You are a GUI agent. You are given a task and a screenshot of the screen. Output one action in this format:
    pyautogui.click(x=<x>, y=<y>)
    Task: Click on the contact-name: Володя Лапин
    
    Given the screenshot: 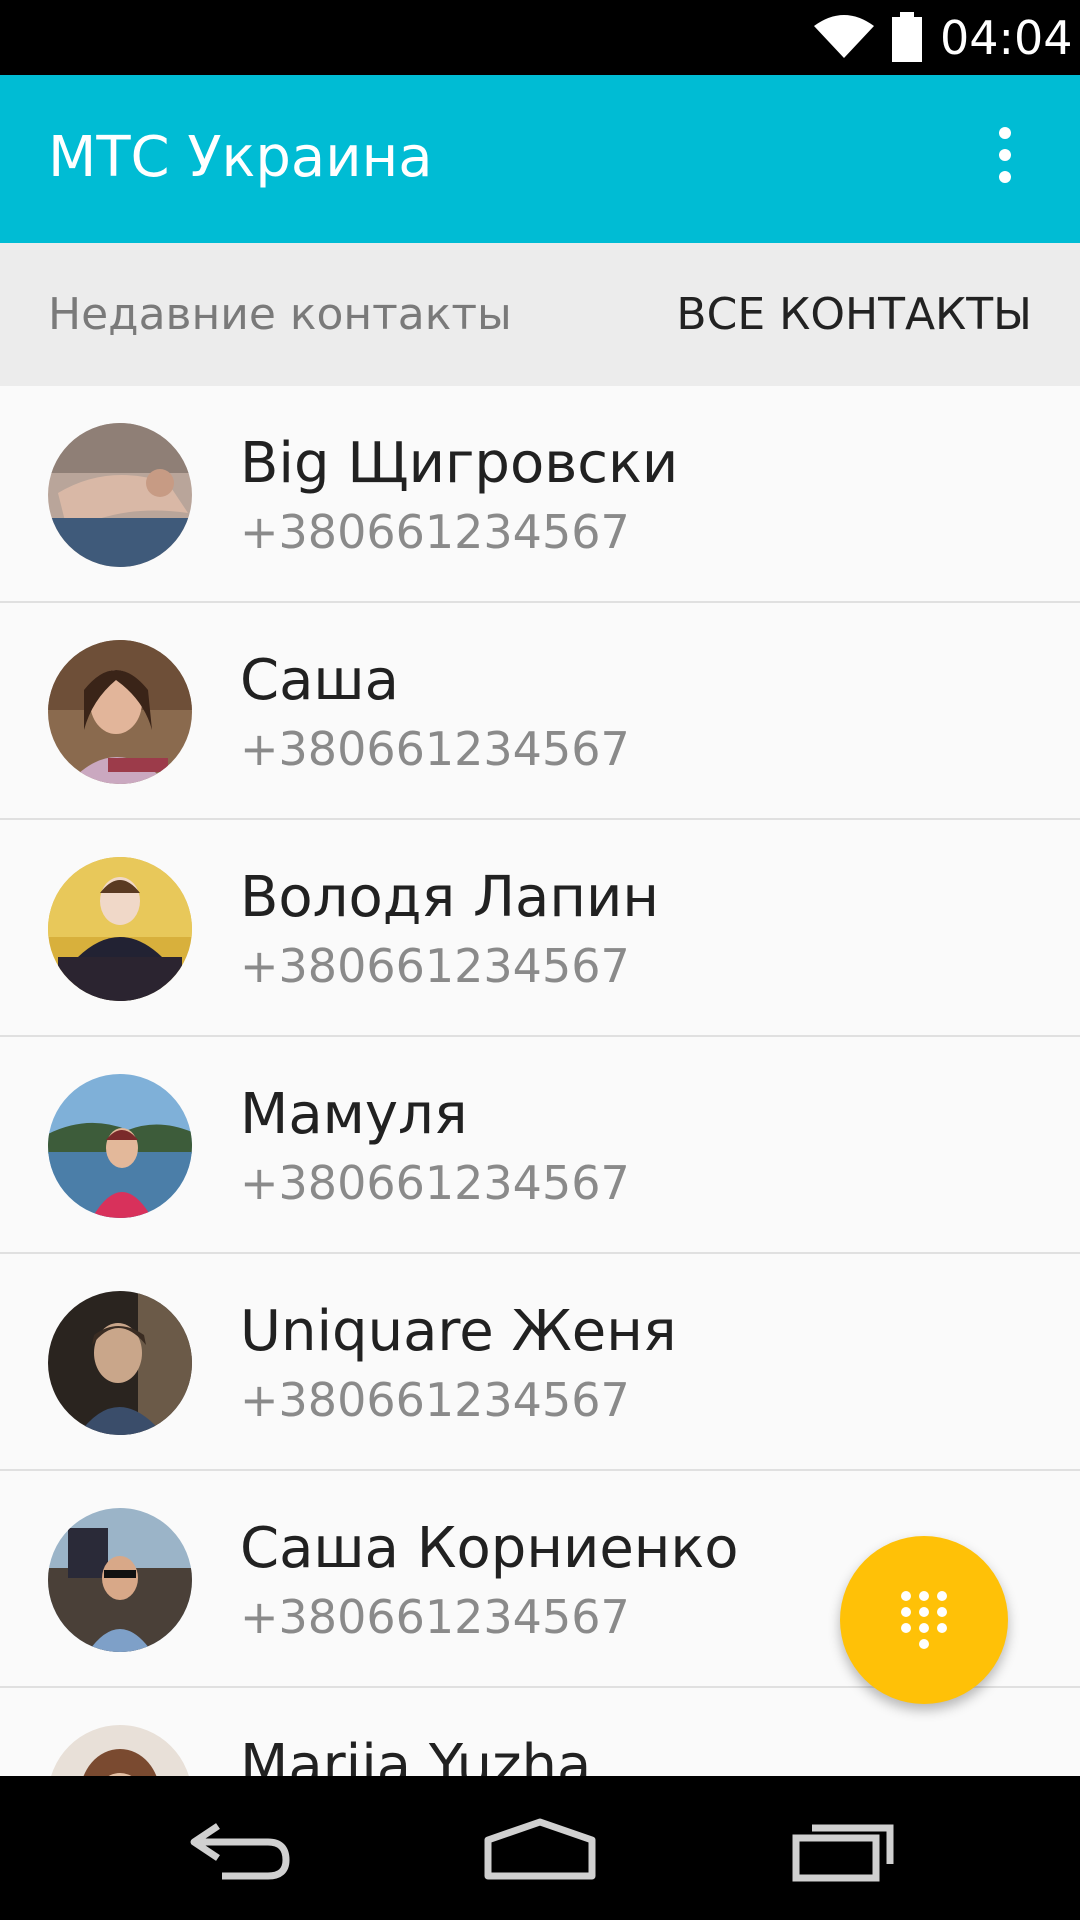 What is the action you would take?
    pyautogui.click(x=449, y=897)
    